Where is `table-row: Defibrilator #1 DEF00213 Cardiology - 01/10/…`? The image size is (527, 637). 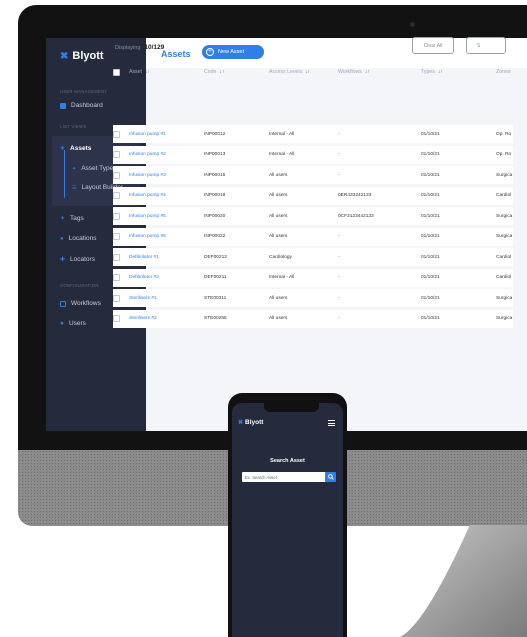 table-row: Defibrilator #1 DEF00213 Cardiology - 01/10/… is located at coordinates (313, 257).